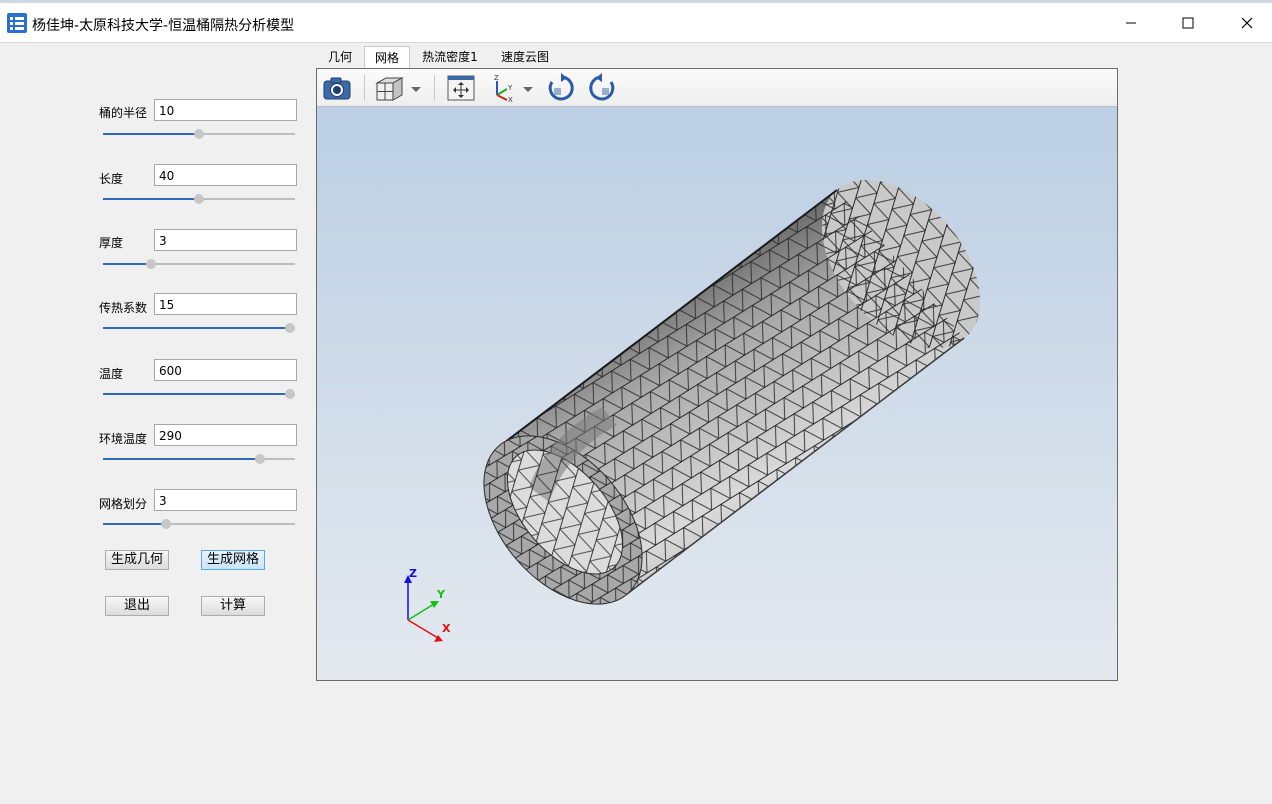 This screenshot has height=804, width=1272. I want to click on heat-transfer-coefficient-input: 15, so click(225, 304).